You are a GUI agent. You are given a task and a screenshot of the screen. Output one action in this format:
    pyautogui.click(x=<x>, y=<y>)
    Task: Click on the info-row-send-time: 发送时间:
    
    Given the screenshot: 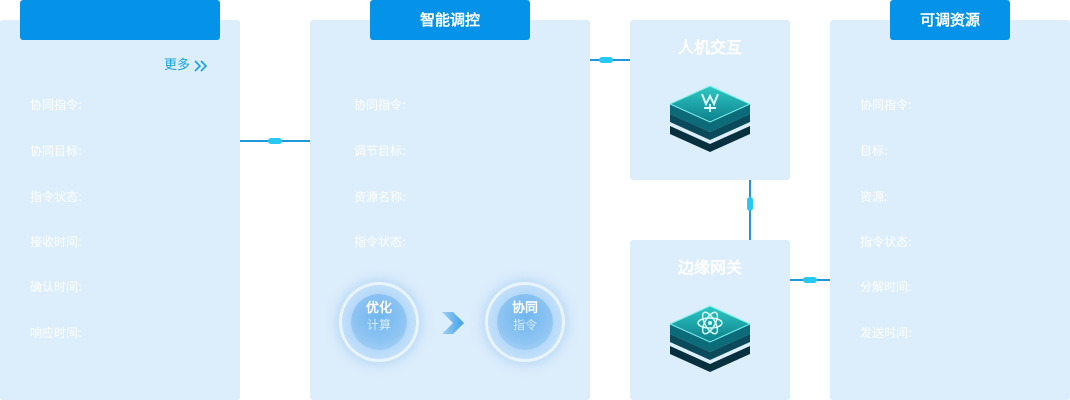 What is the action you would take?
    pyautogui.click(x=886, y=333)
    